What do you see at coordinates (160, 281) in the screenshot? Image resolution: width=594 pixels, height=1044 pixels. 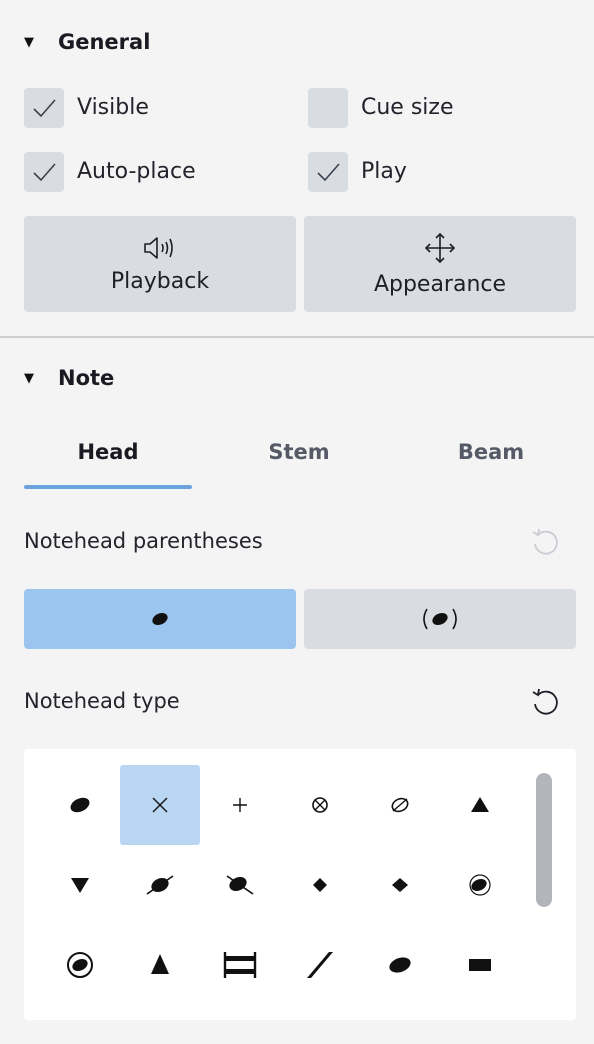 I see `playback-button-label: Playback` at bounding box center [160, 281].